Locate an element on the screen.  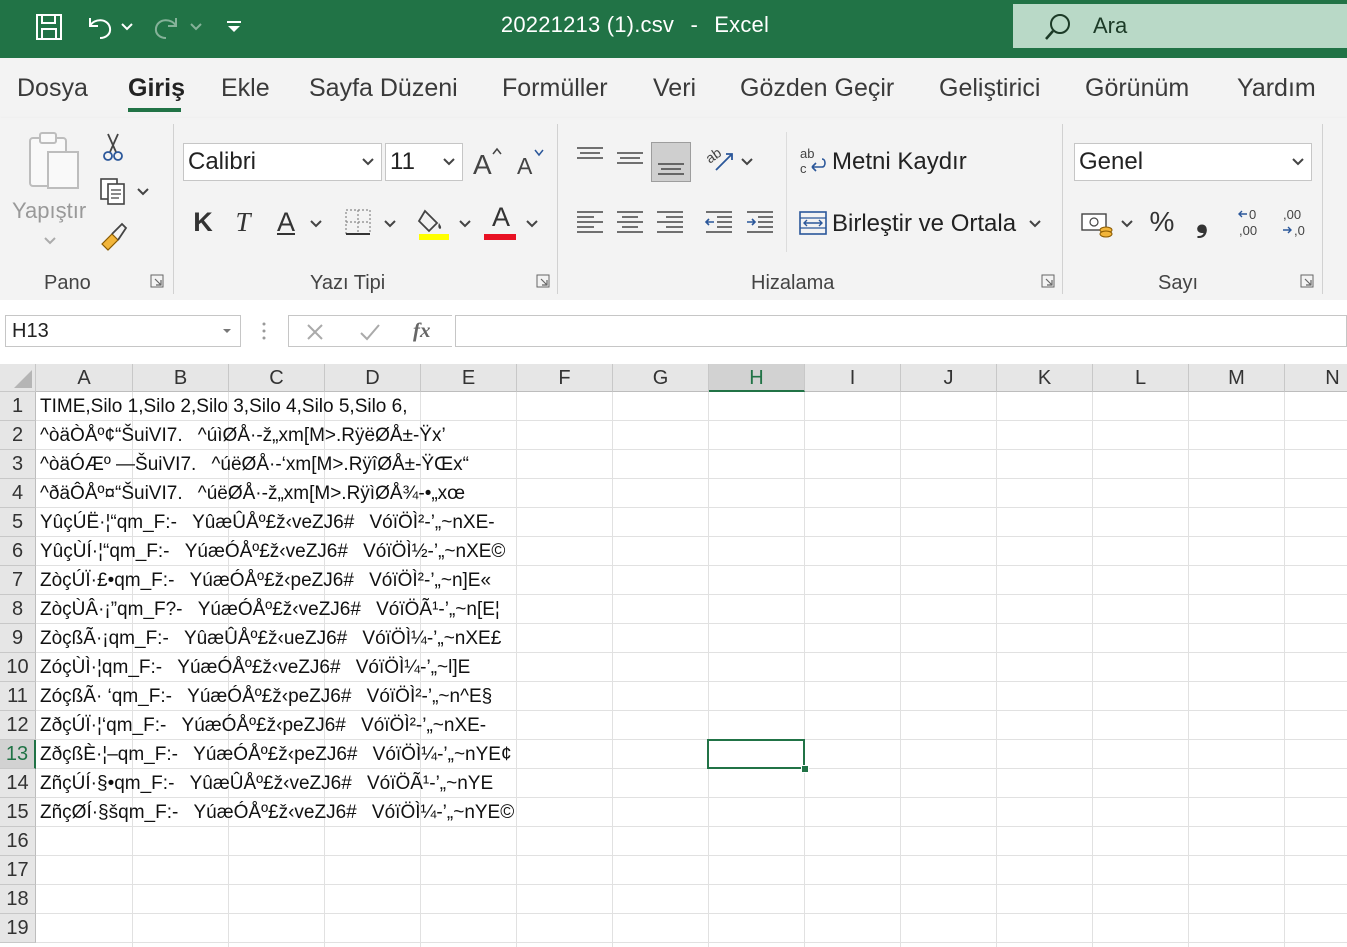
clipboard-dialog-launcher-icon is located at coordinates (157, 281).